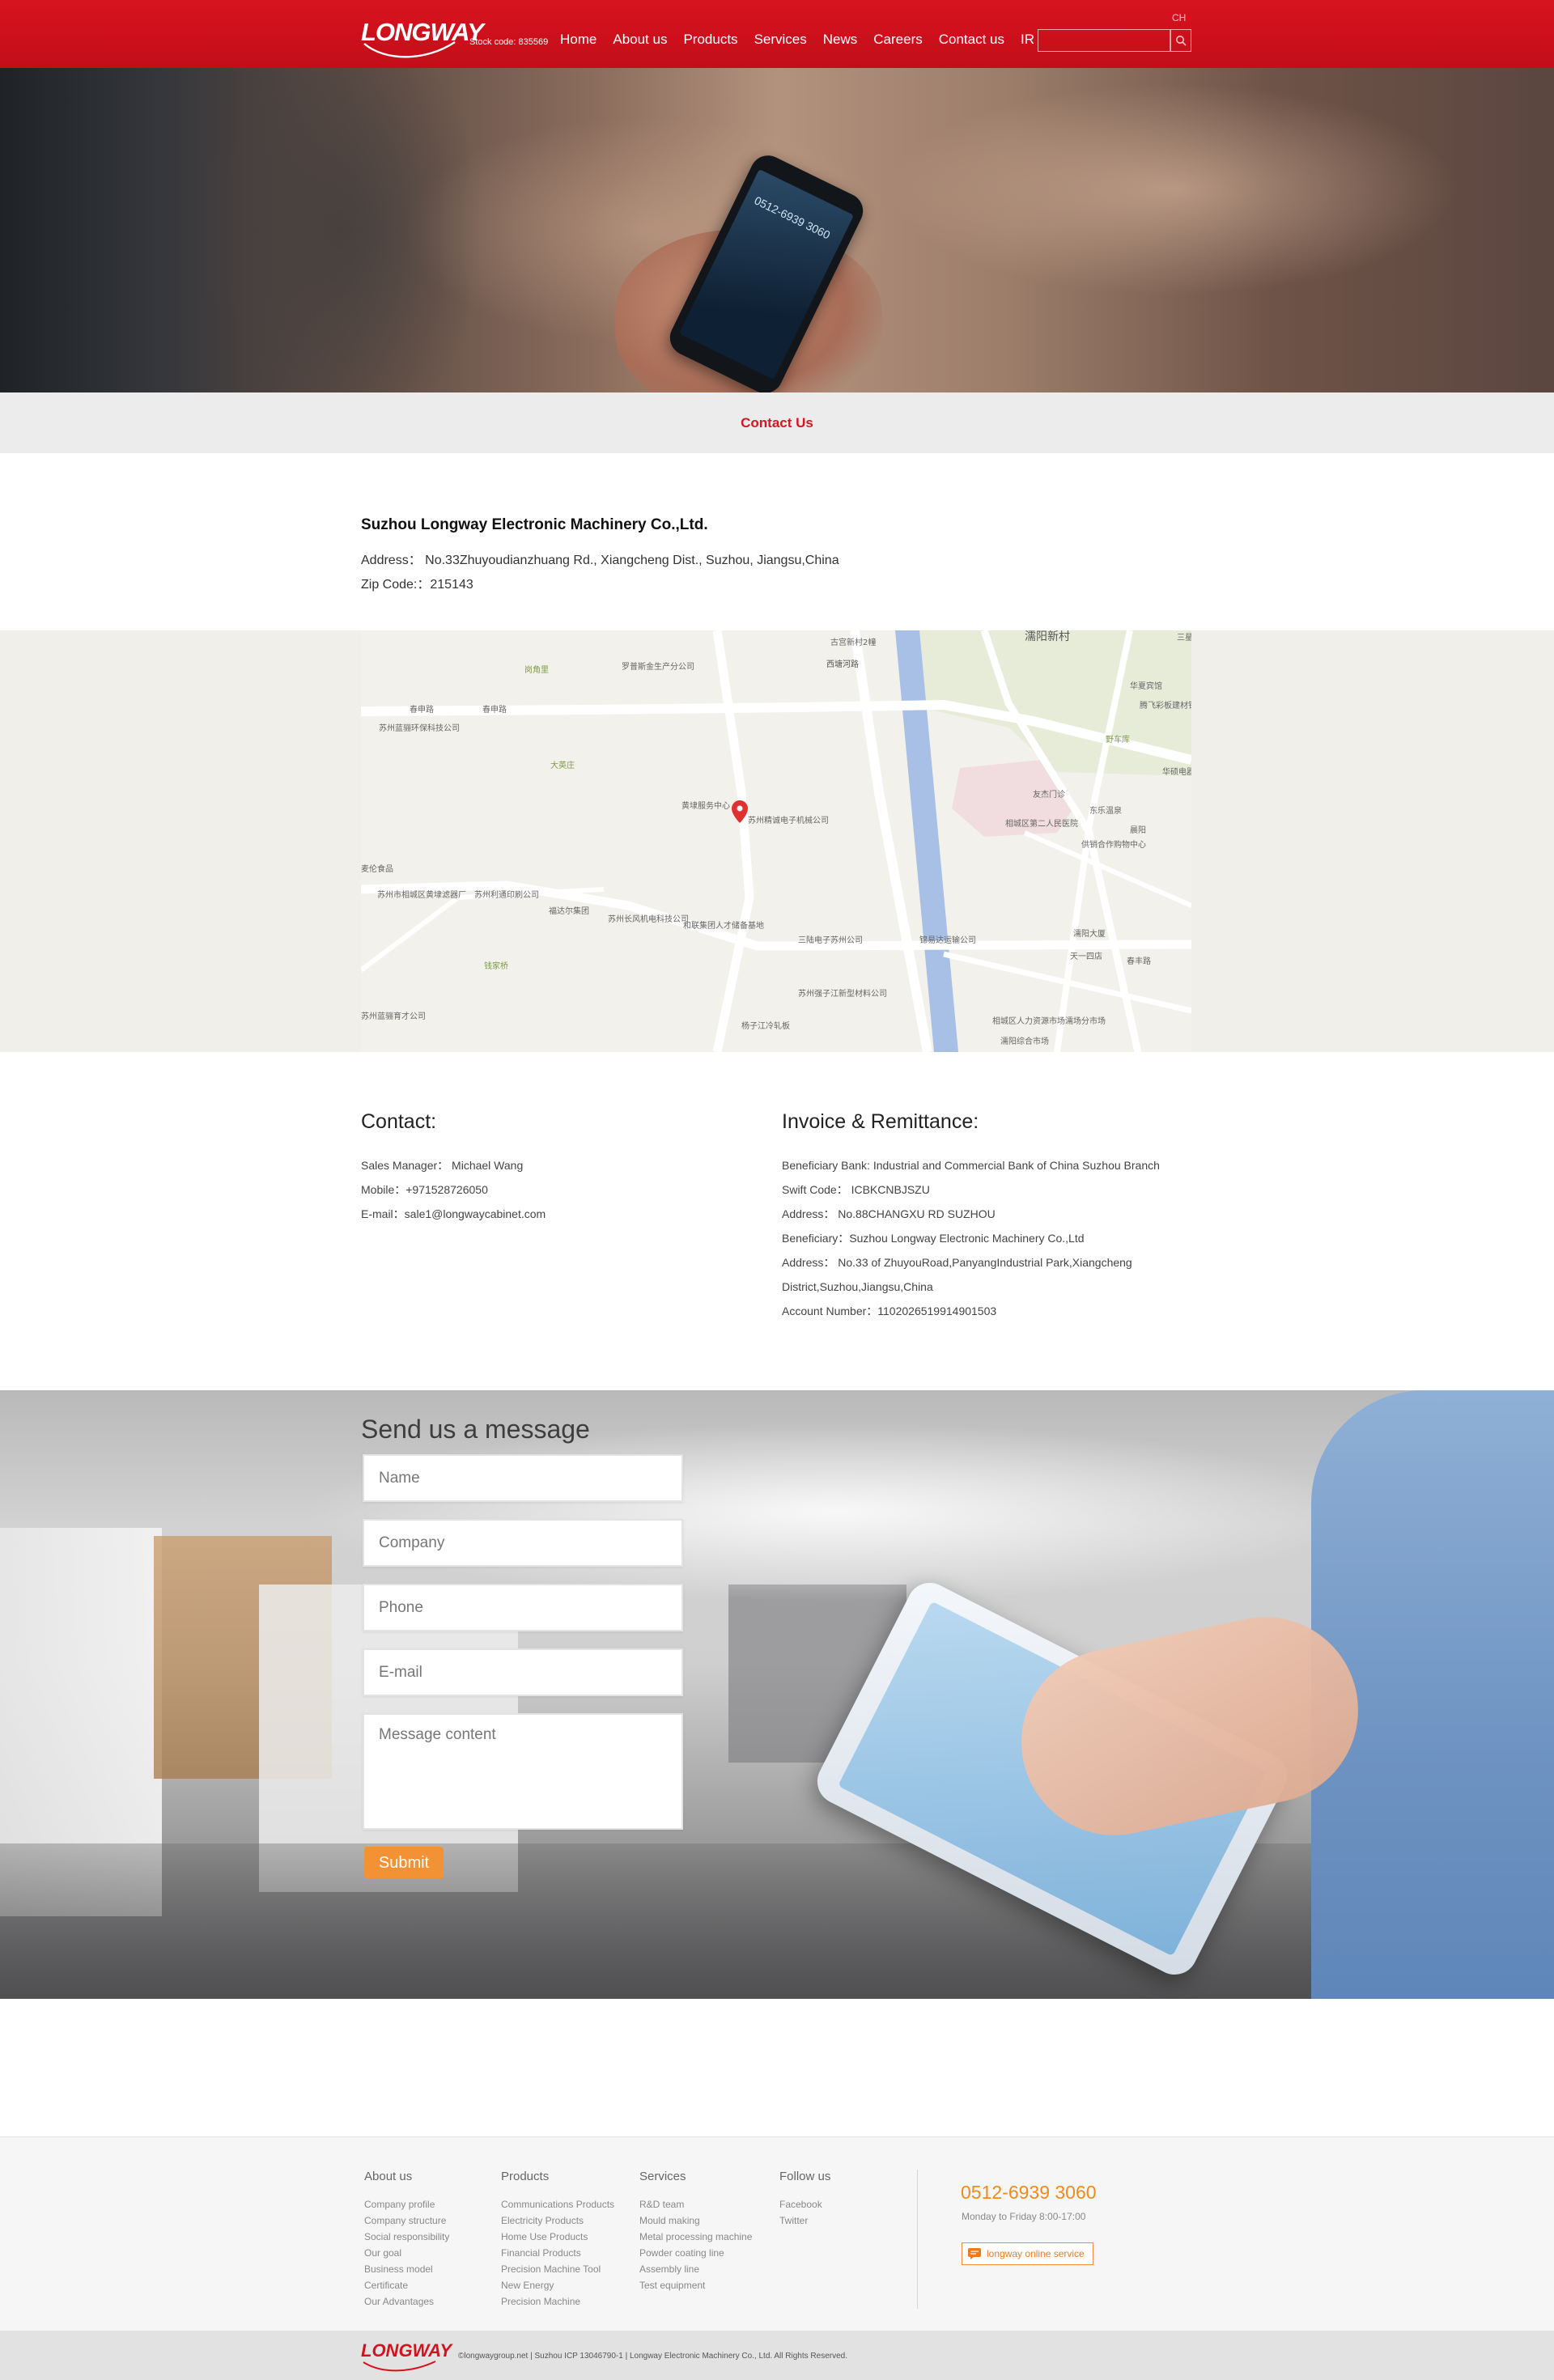  What do you see at coordinates (523, 1608) in the screenshot?
I see `phone-field` at bounding box center [523, 1608].